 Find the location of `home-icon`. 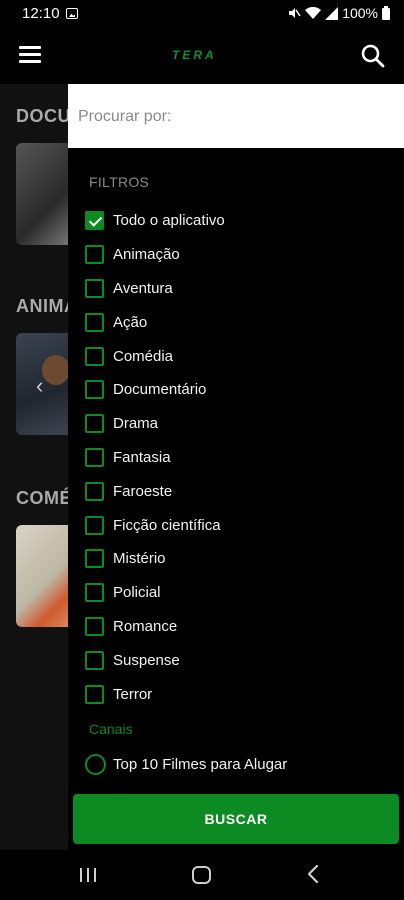

home-icon is located at coordinates (201, 875).